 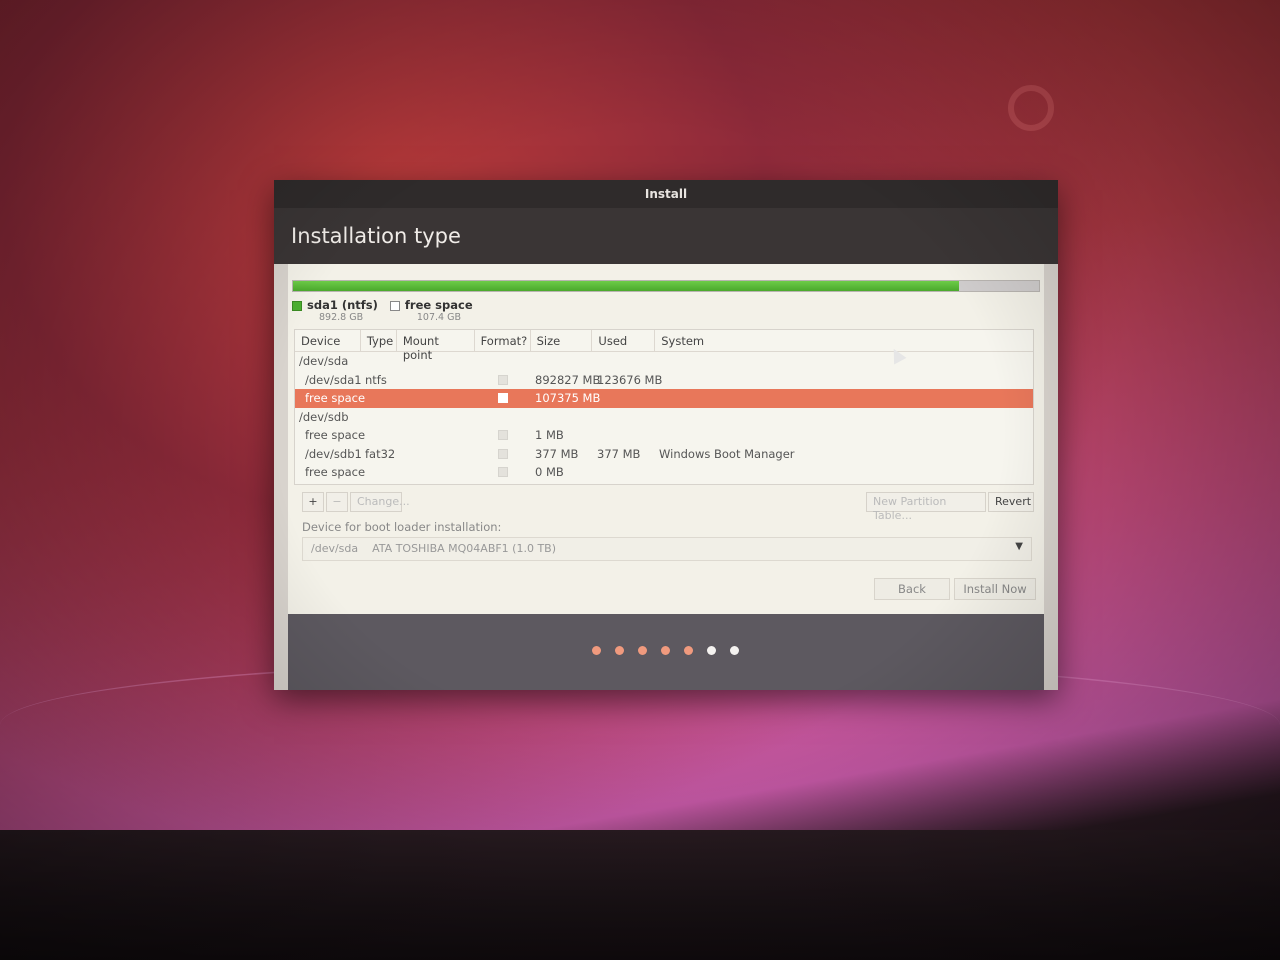 I want to click on legend-name: free space, so click(x=438, y=305).